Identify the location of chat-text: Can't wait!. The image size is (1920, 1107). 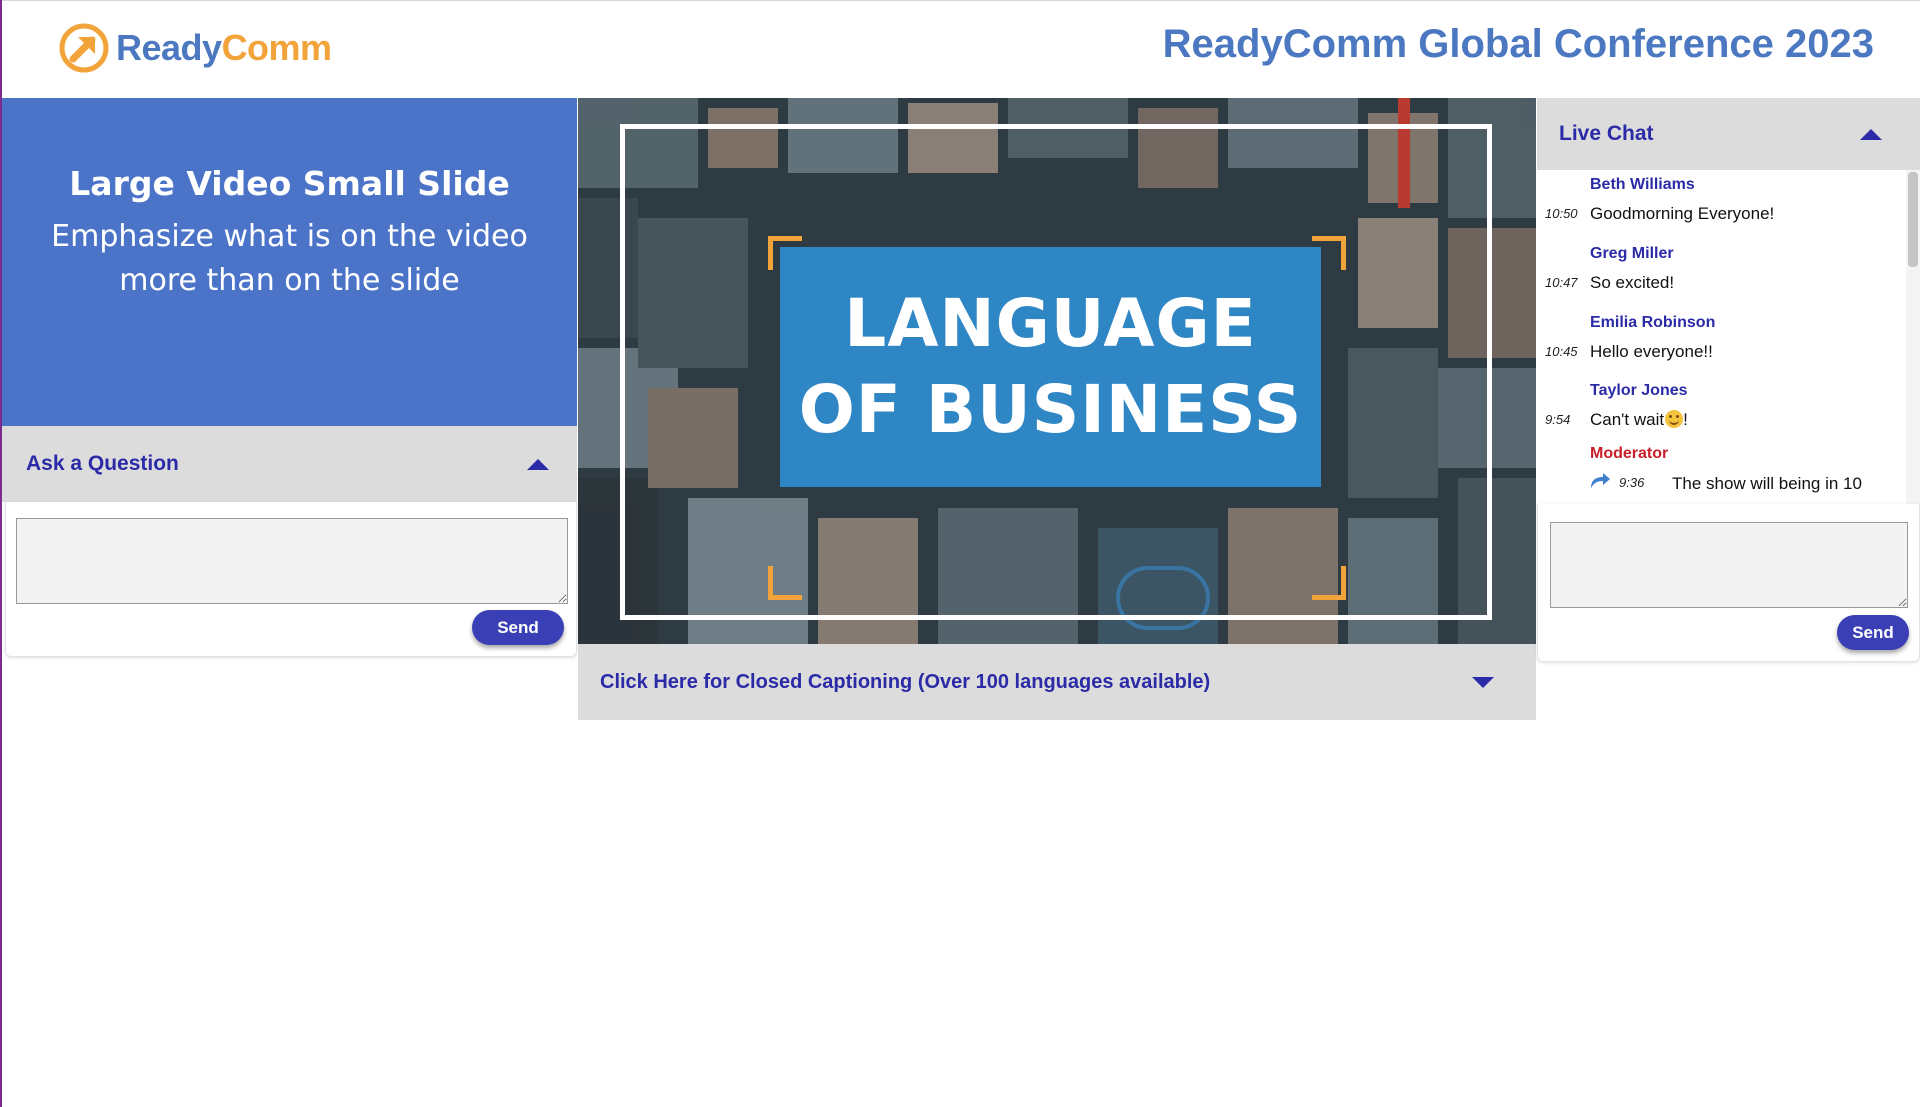
(1639, 420).